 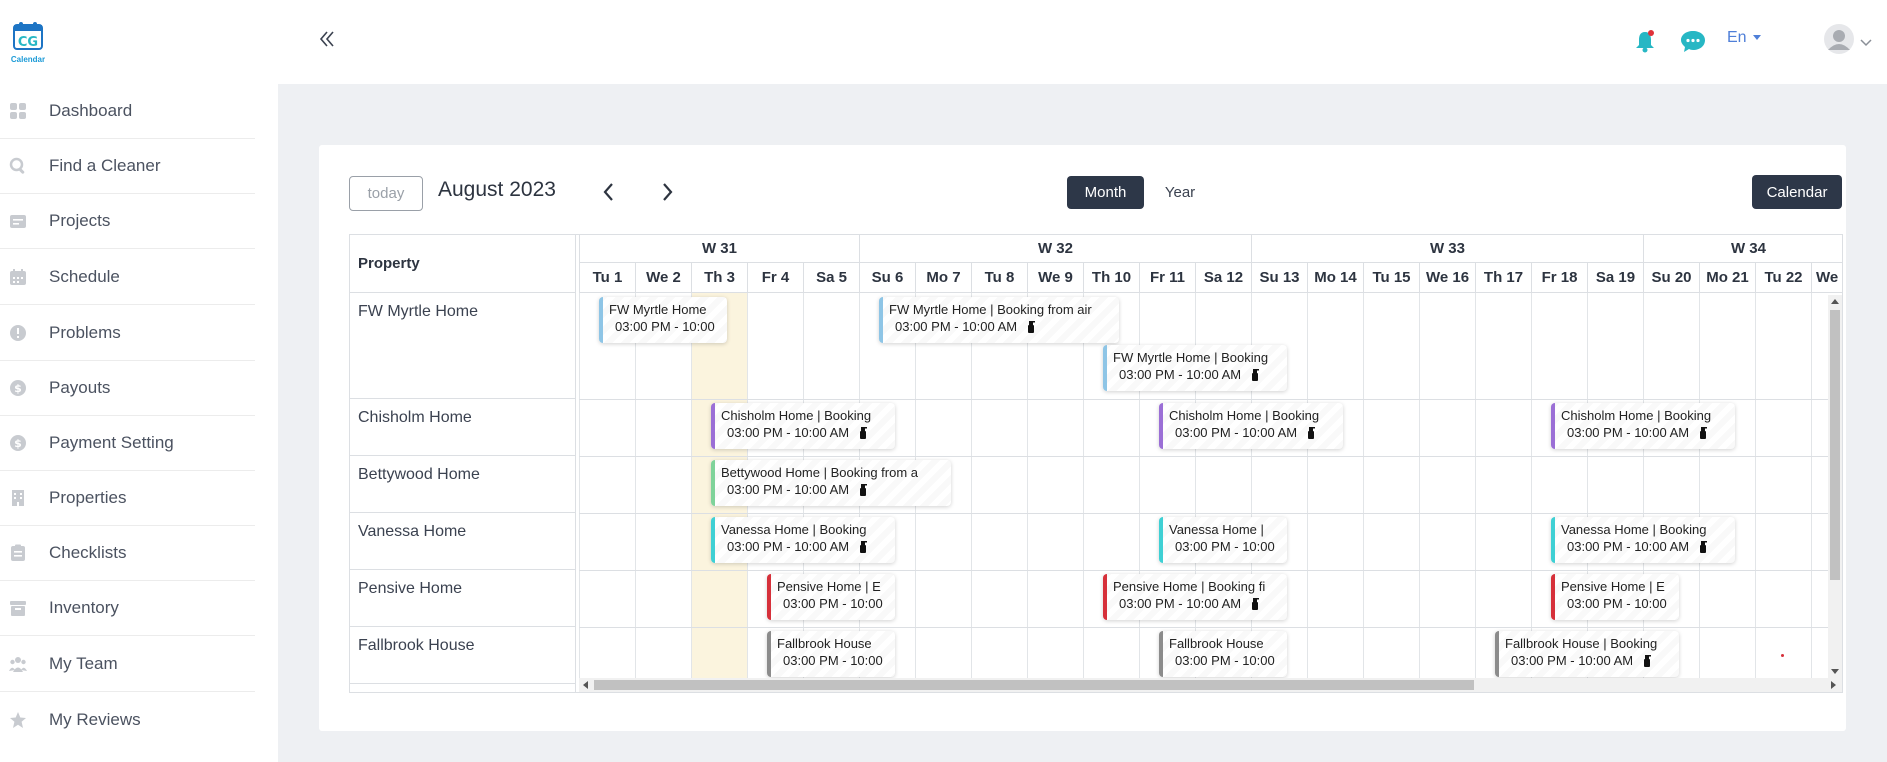 What do you see at coordinates (127, 664) in the screenshot?
I see `sidebar-item-my-team: My Team` at bounding box center [127, 664].